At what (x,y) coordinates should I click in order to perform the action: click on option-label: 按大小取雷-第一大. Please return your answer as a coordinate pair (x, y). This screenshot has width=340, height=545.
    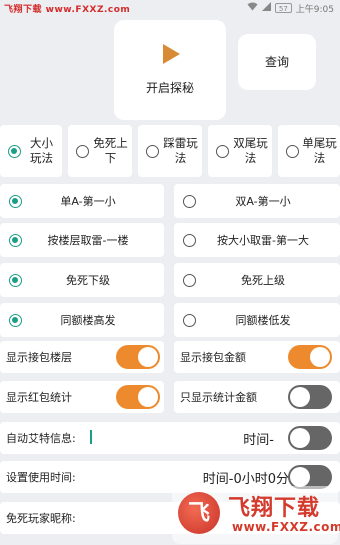
    Looking at the image, I should click on (263, 240).